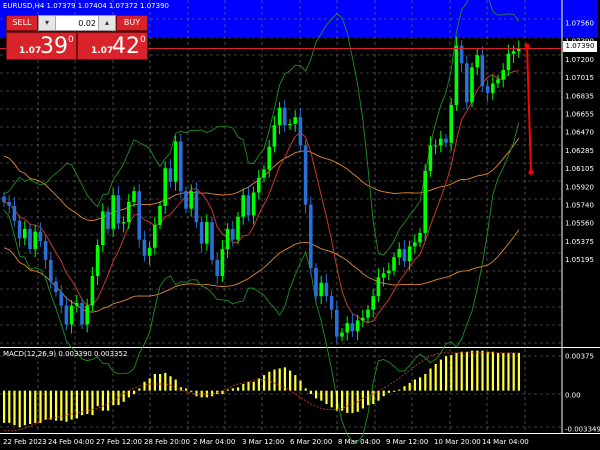 The image size is (600, 450). Describe the element at coordinates (311, 442) in the screenshot. I see `time-tick-label: 6 Mar 20:00` at that location.